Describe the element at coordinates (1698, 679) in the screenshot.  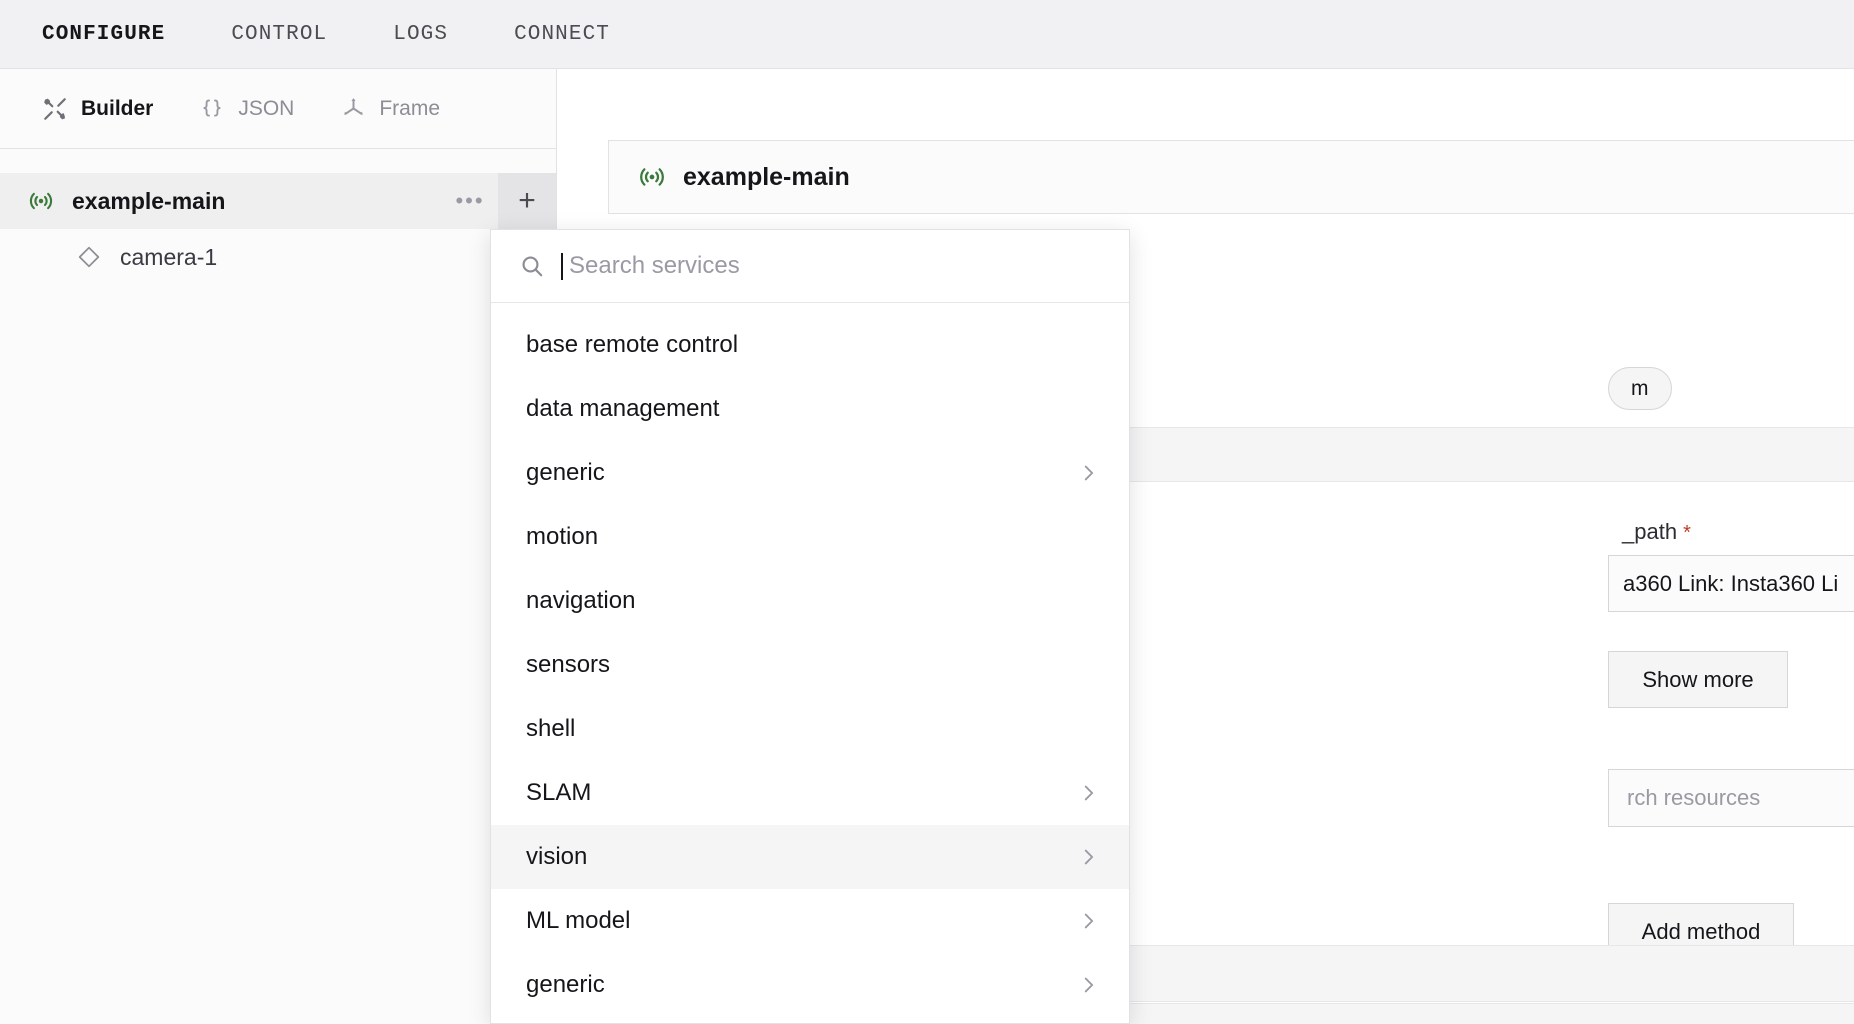
I see `show-more-button: Show more` at that location.